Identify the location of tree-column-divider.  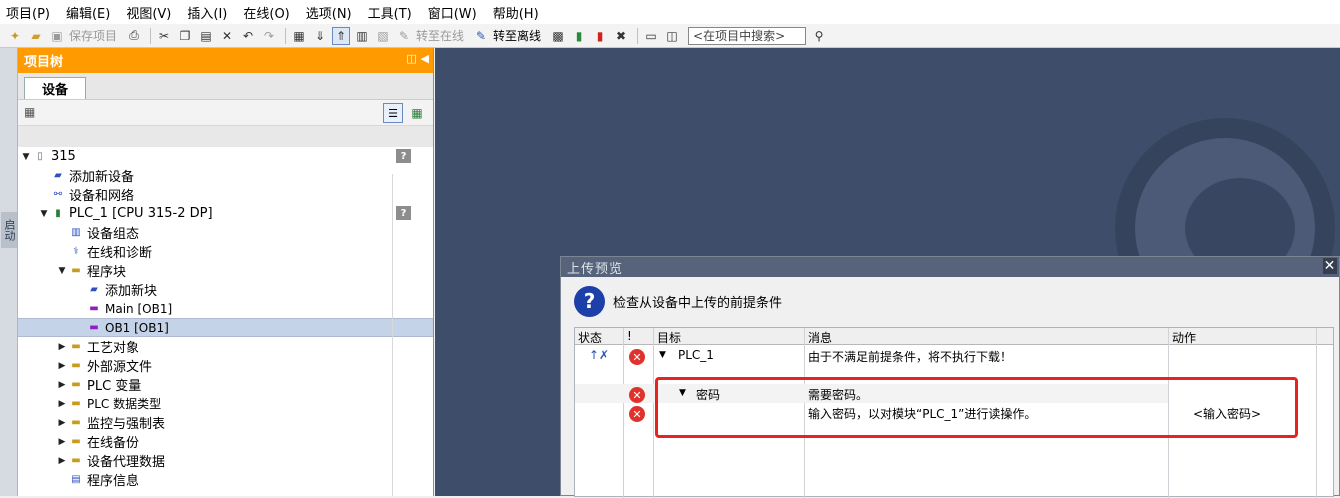
(392, 335).